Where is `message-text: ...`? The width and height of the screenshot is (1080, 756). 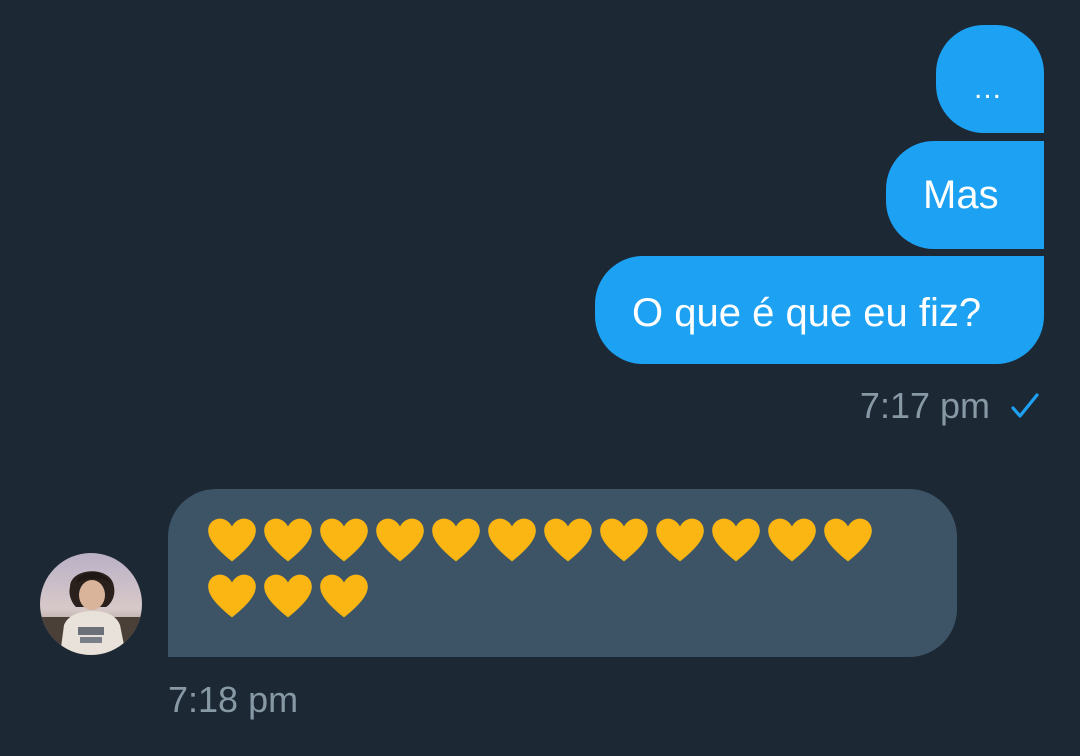 message-text: ... is located at coordinates (988, 88).